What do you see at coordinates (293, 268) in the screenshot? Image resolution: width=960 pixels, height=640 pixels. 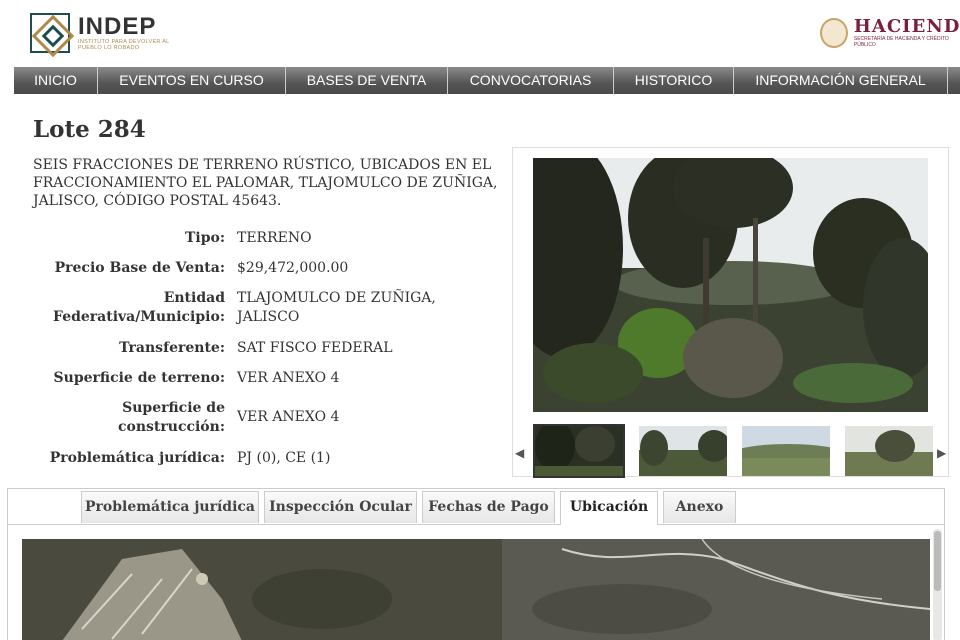 I see `field-value: $29,472,000.00` at bounding box center [293, 268].